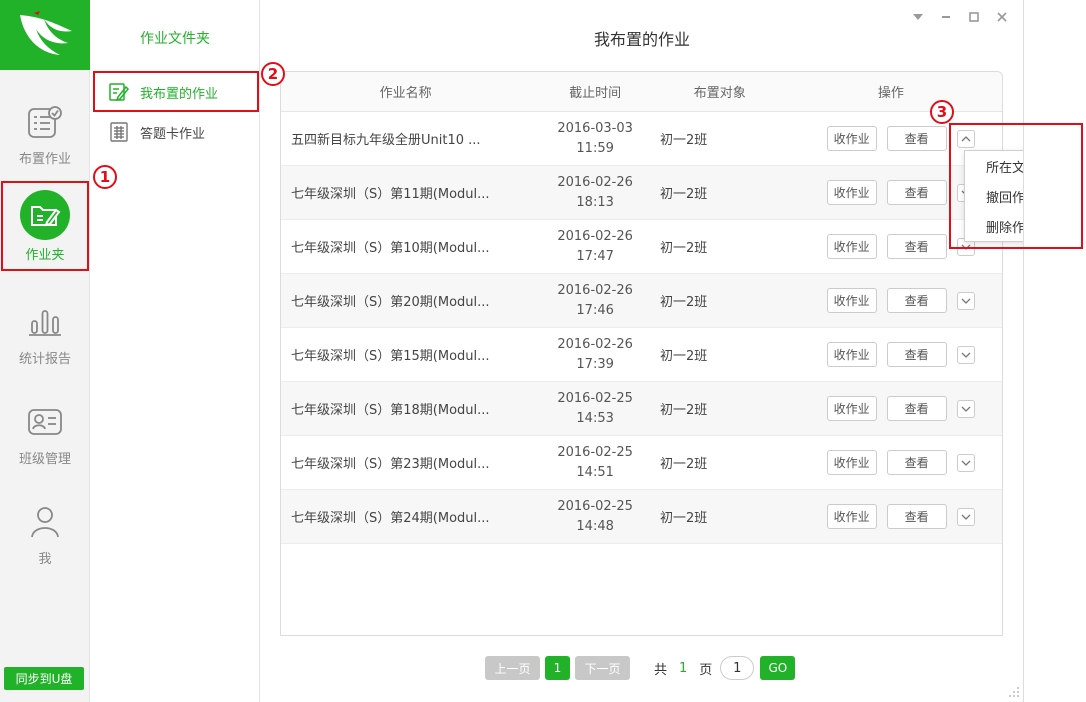  Describe the element at coordinates (595, 301) in the screenshot. I see `deadline: 2016-02-26 17:46` at that location.